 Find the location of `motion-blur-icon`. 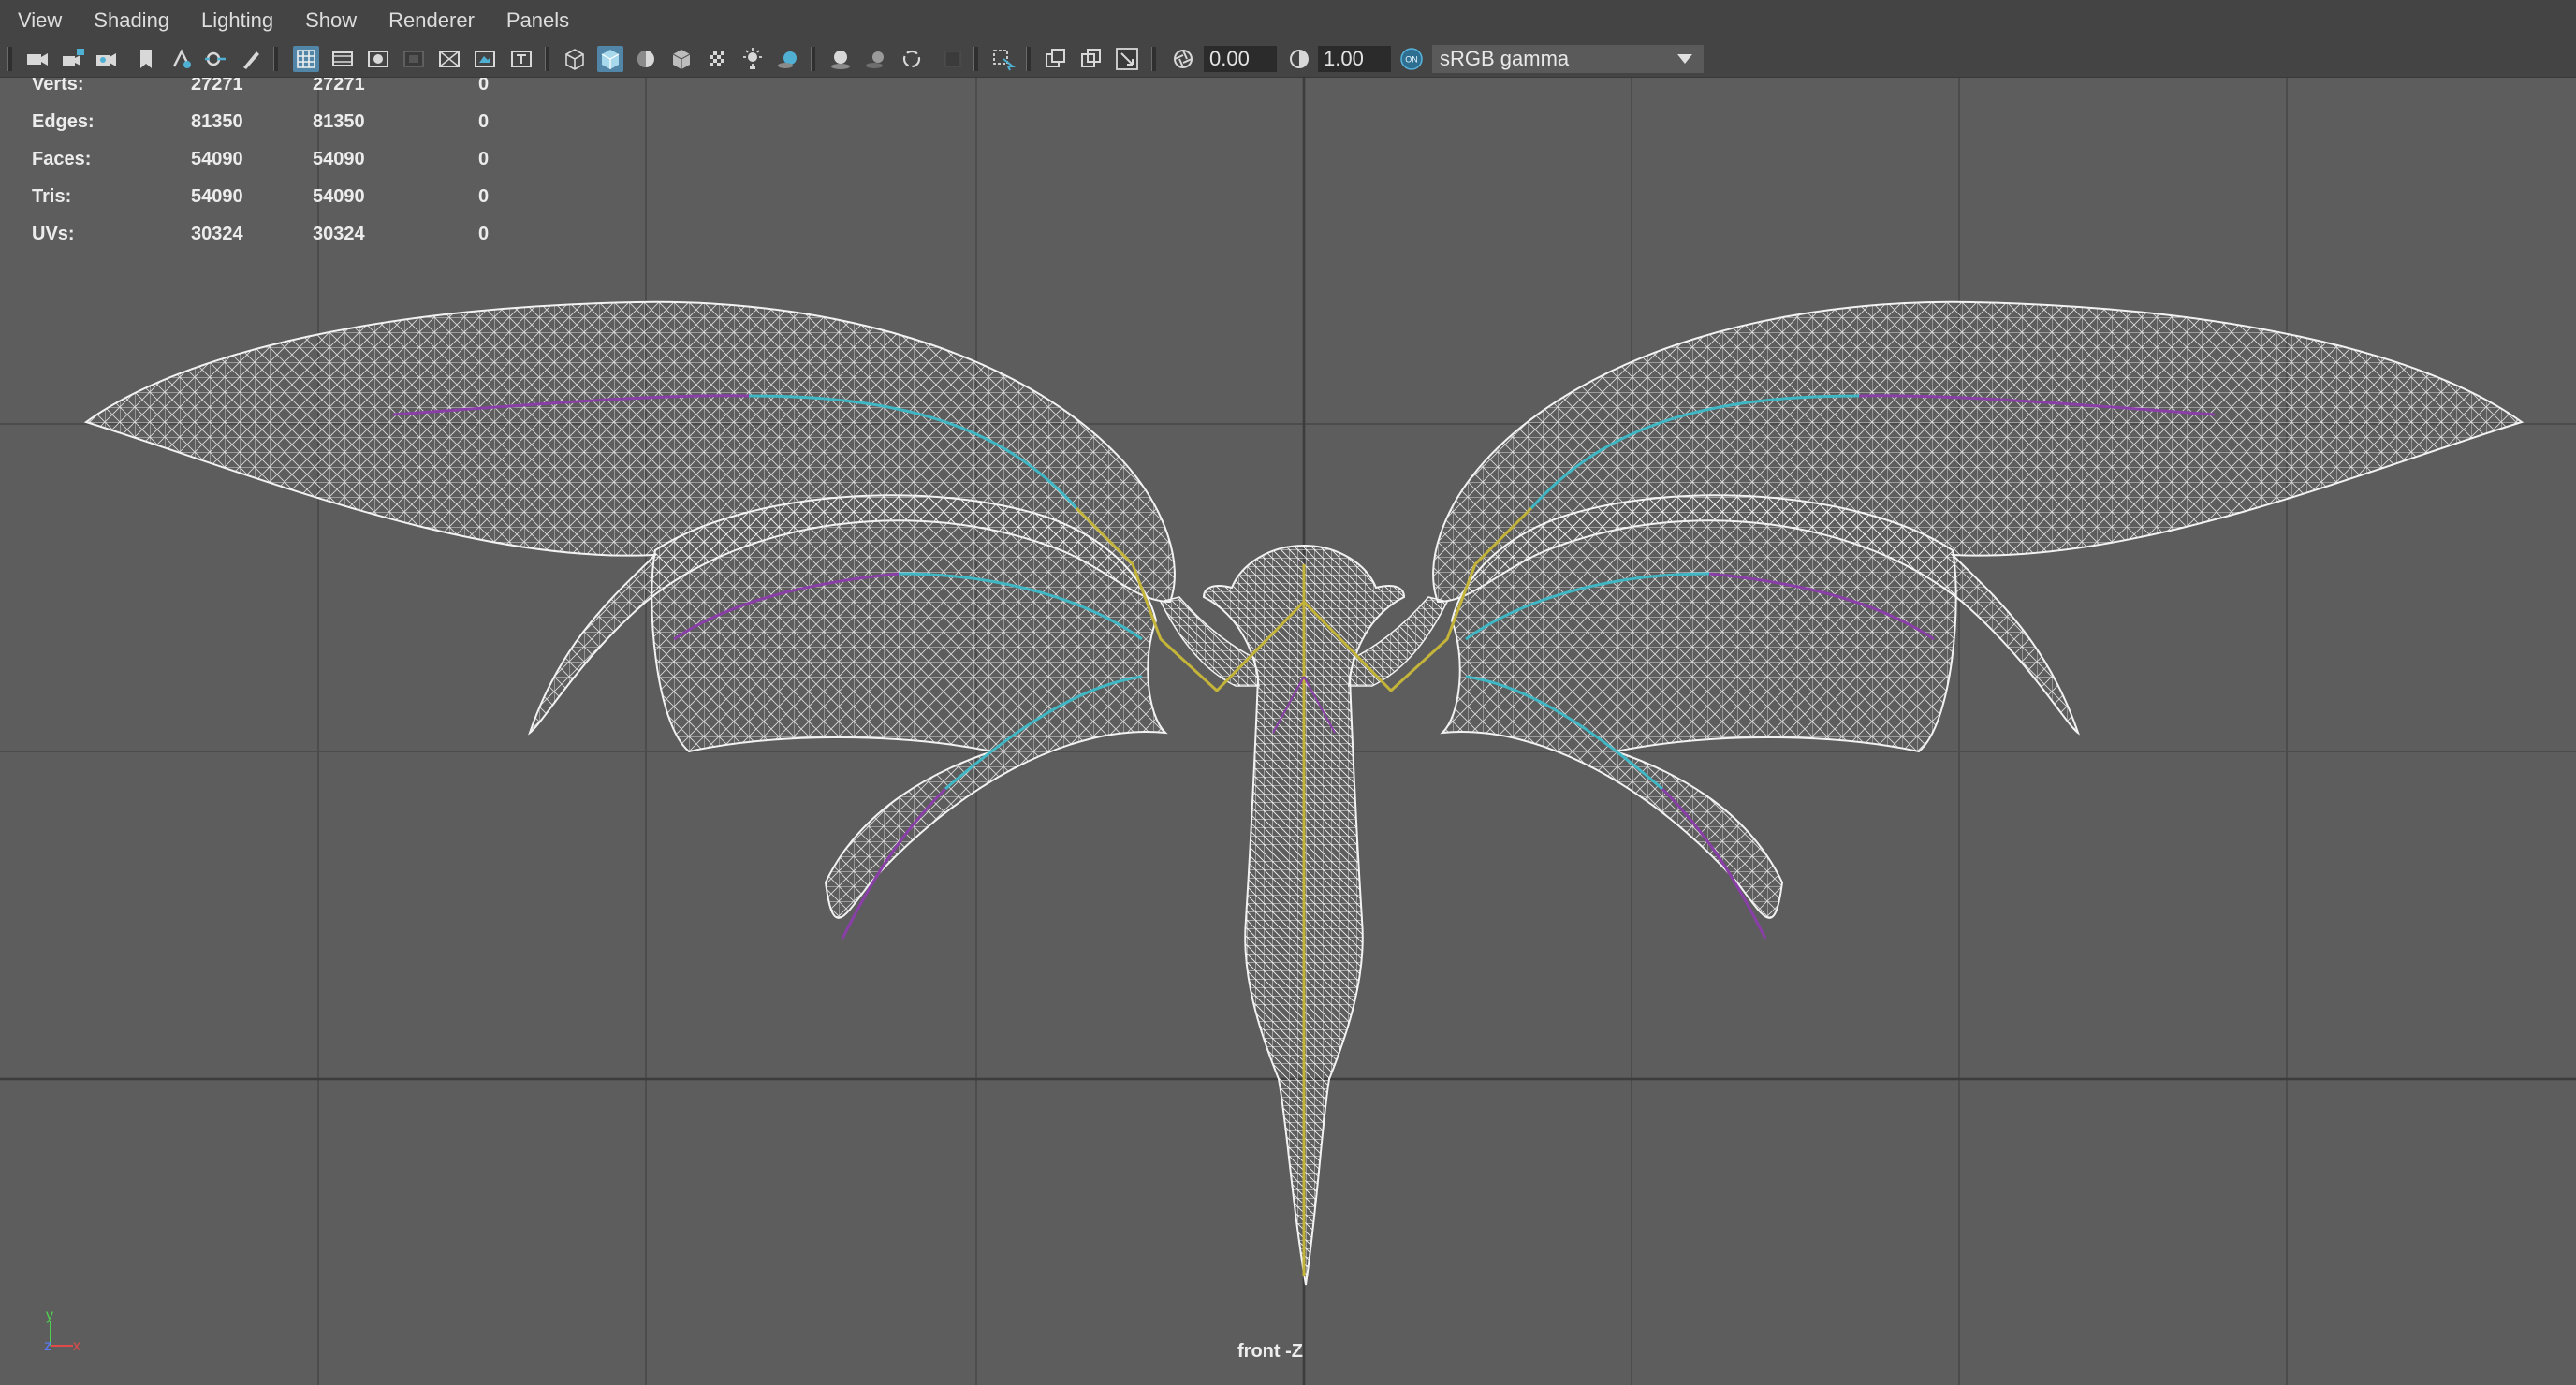

motion-blur-icon is located at coordinates (840, 59).